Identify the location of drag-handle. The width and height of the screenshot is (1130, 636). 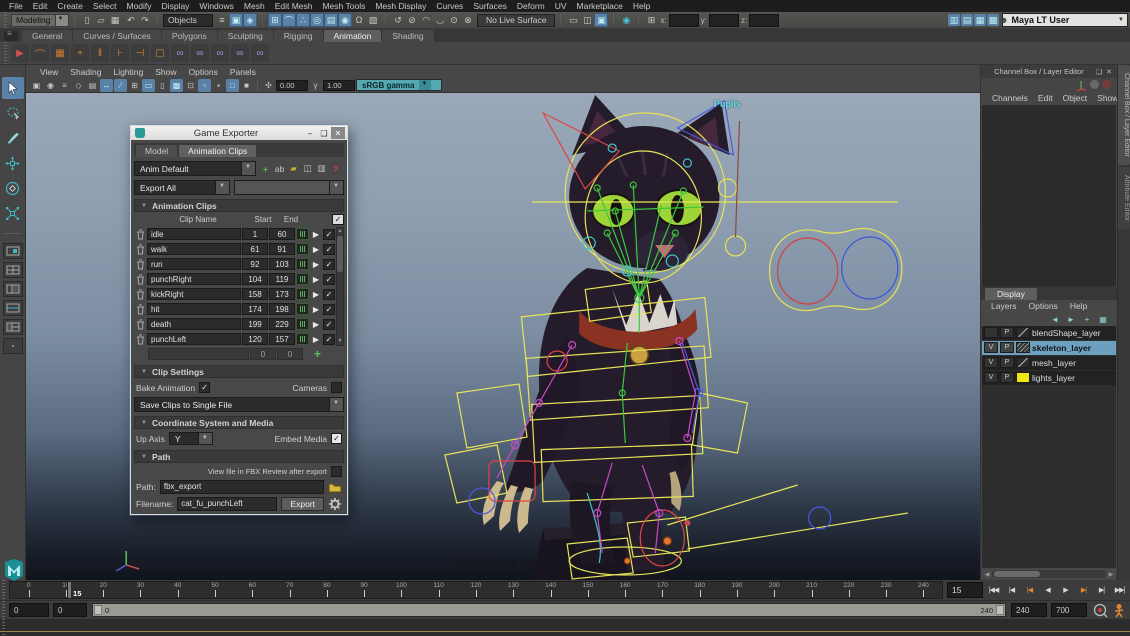
(5, 20).